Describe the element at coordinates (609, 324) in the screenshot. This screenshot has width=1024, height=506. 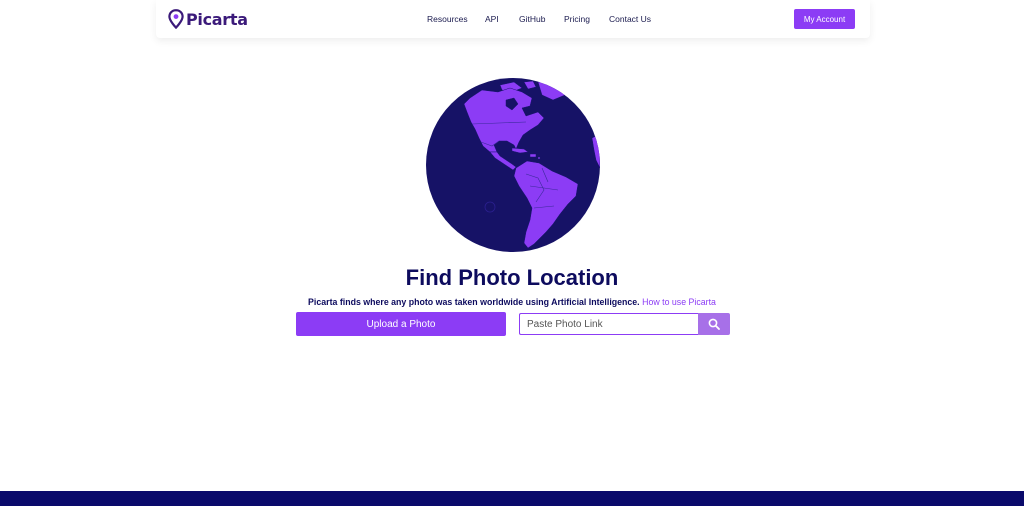
I see `photo-link-input` at that location.